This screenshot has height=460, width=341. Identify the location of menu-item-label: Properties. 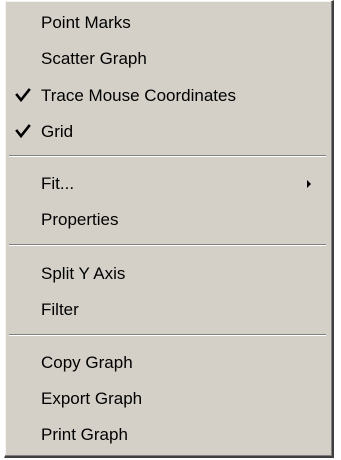
(80, 219).